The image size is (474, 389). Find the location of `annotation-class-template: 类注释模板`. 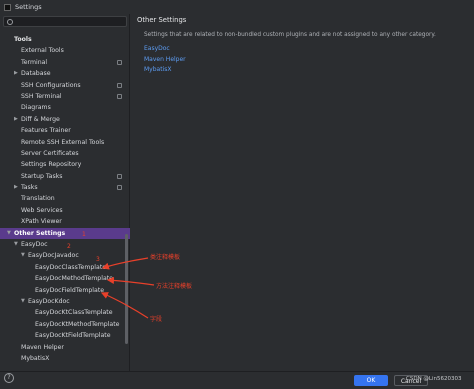

annotation-class-template: 类注释模板 is located at coordinates (165, 257).